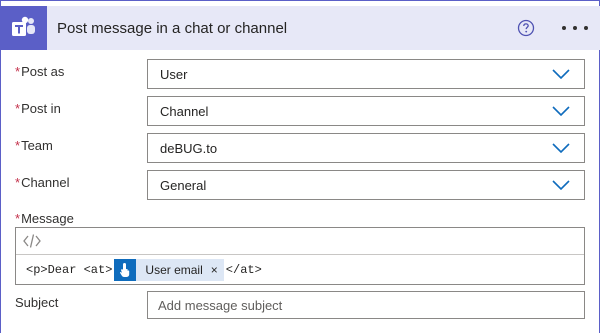 The height and width of the screenshot is (333, 600). Describe the element at coordinates (174, 270) in the screenshot. I see `token-label: User email` at that location.